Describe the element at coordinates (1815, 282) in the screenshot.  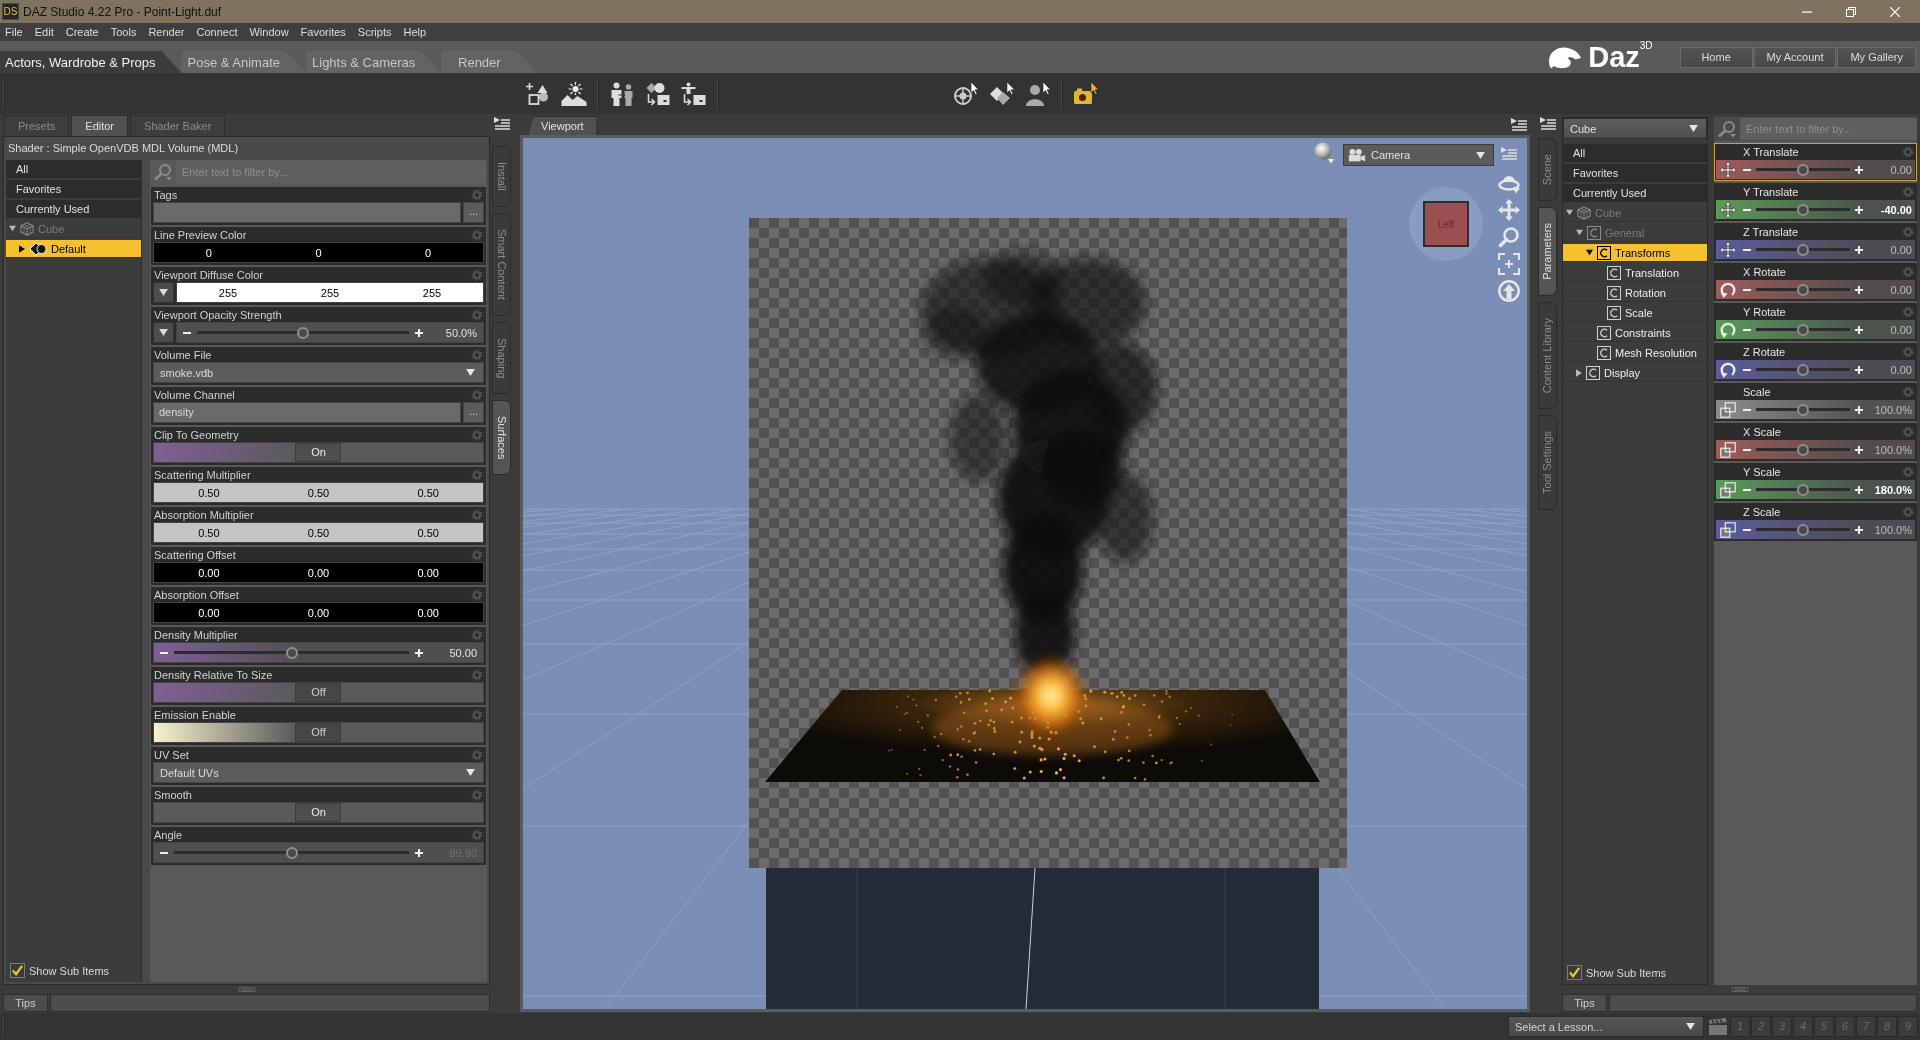
I see `parameter-row: X Rotate 0.00` at that location.